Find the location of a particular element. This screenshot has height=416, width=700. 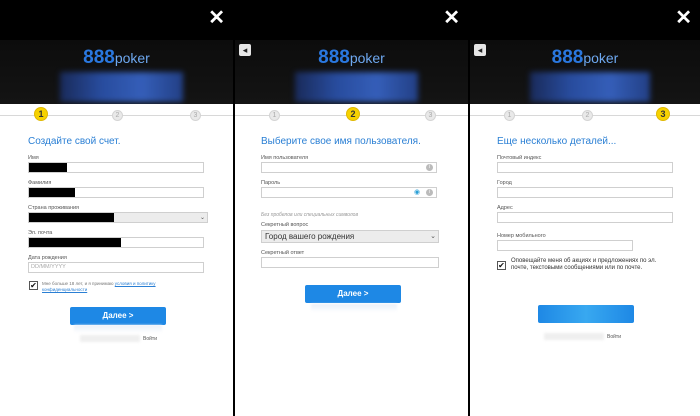

postcode-field is located at coordinates (585, 167).